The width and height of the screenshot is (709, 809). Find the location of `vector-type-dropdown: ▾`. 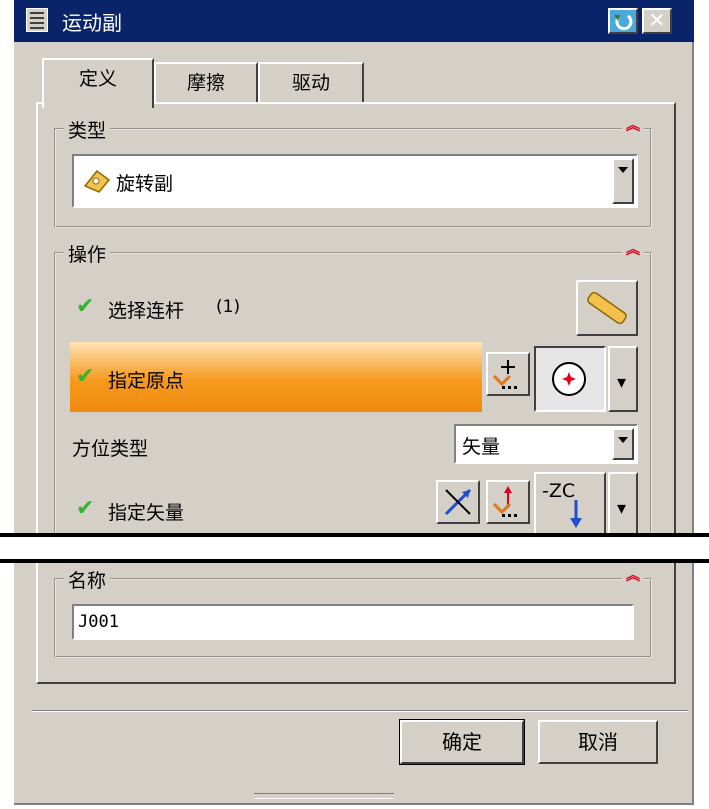

vector-type-dropdown: ▾ is located at coordinates (623, 505).